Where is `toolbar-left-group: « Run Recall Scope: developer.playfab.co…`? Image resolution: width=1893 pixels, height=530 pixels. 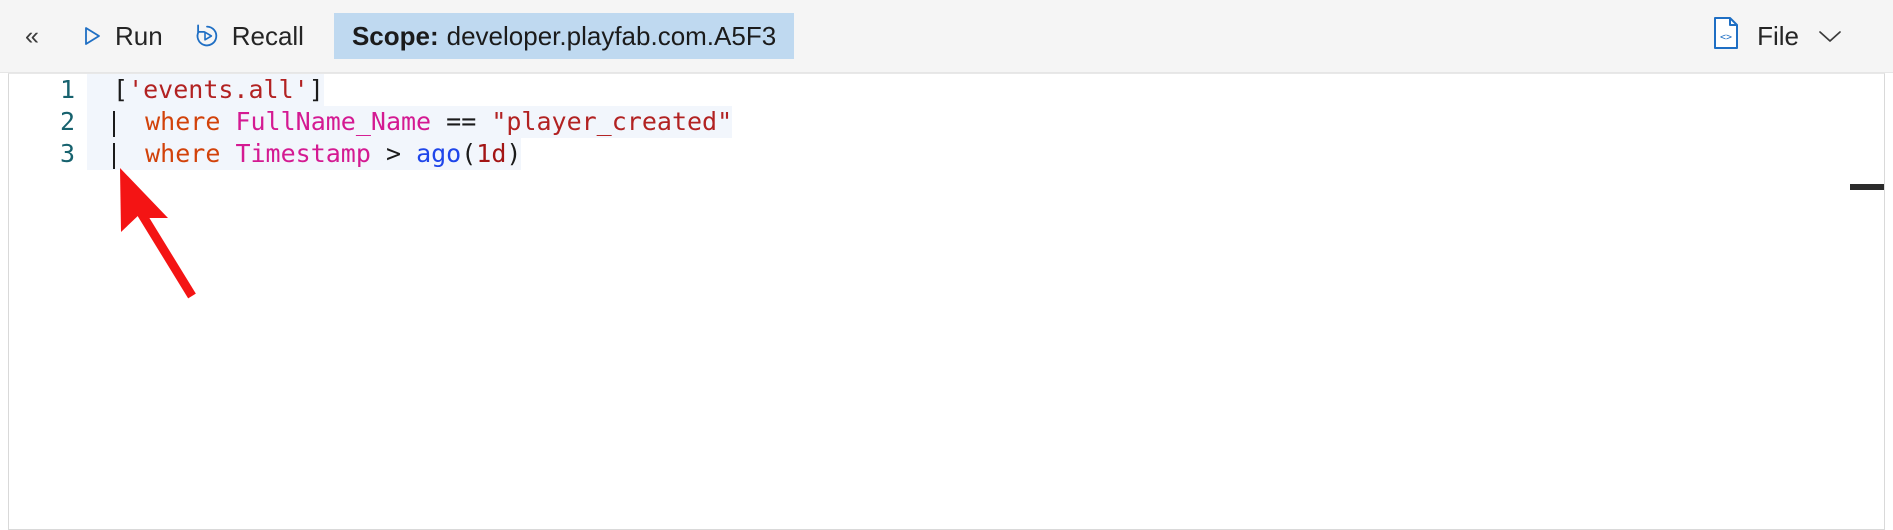 toolbar-left-group: « Run Recall Scope: developer.playfab.co… is located at coordinates (397, 36).